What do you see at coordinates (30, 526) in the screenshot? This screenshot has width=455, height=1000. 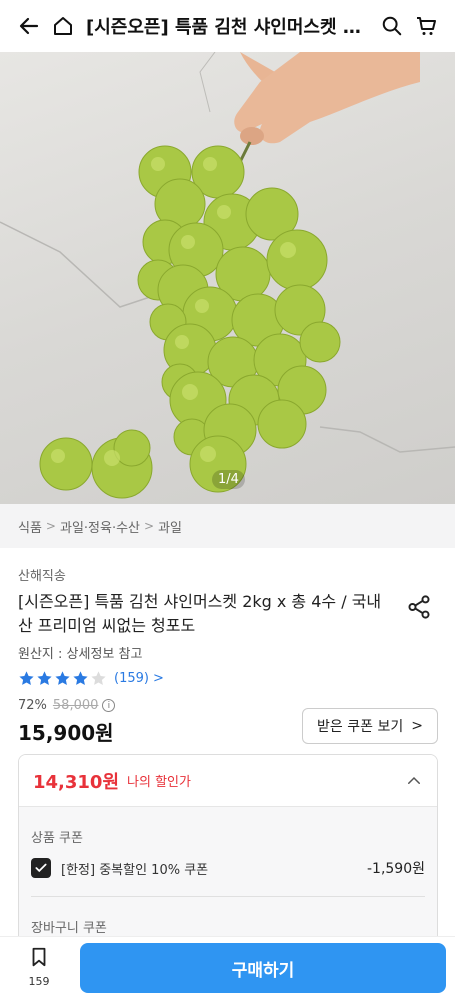 I see `breadcrumb-item: 식품` at bounding box center [30, 526].